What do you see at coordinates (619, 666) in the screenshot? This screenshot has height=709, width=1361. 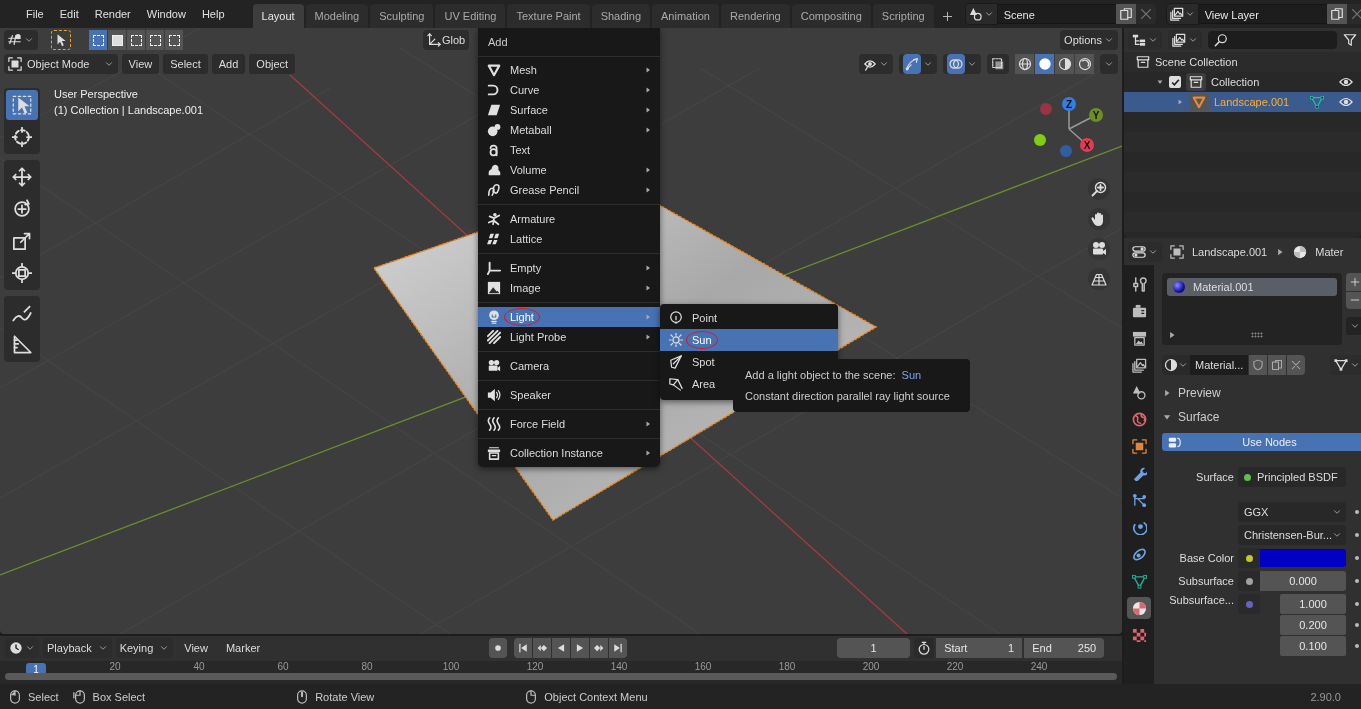 I see `frame-number: 140` at bounding box center [619, 666].